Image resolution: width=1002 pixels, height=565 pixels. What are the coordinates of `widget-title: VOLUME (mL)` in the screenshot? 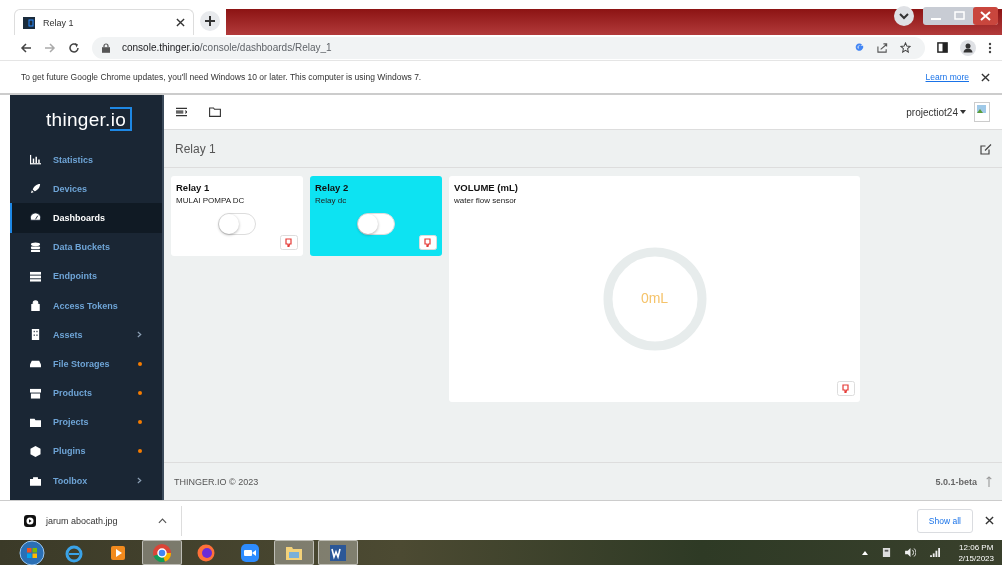 It's located at (486, 187).